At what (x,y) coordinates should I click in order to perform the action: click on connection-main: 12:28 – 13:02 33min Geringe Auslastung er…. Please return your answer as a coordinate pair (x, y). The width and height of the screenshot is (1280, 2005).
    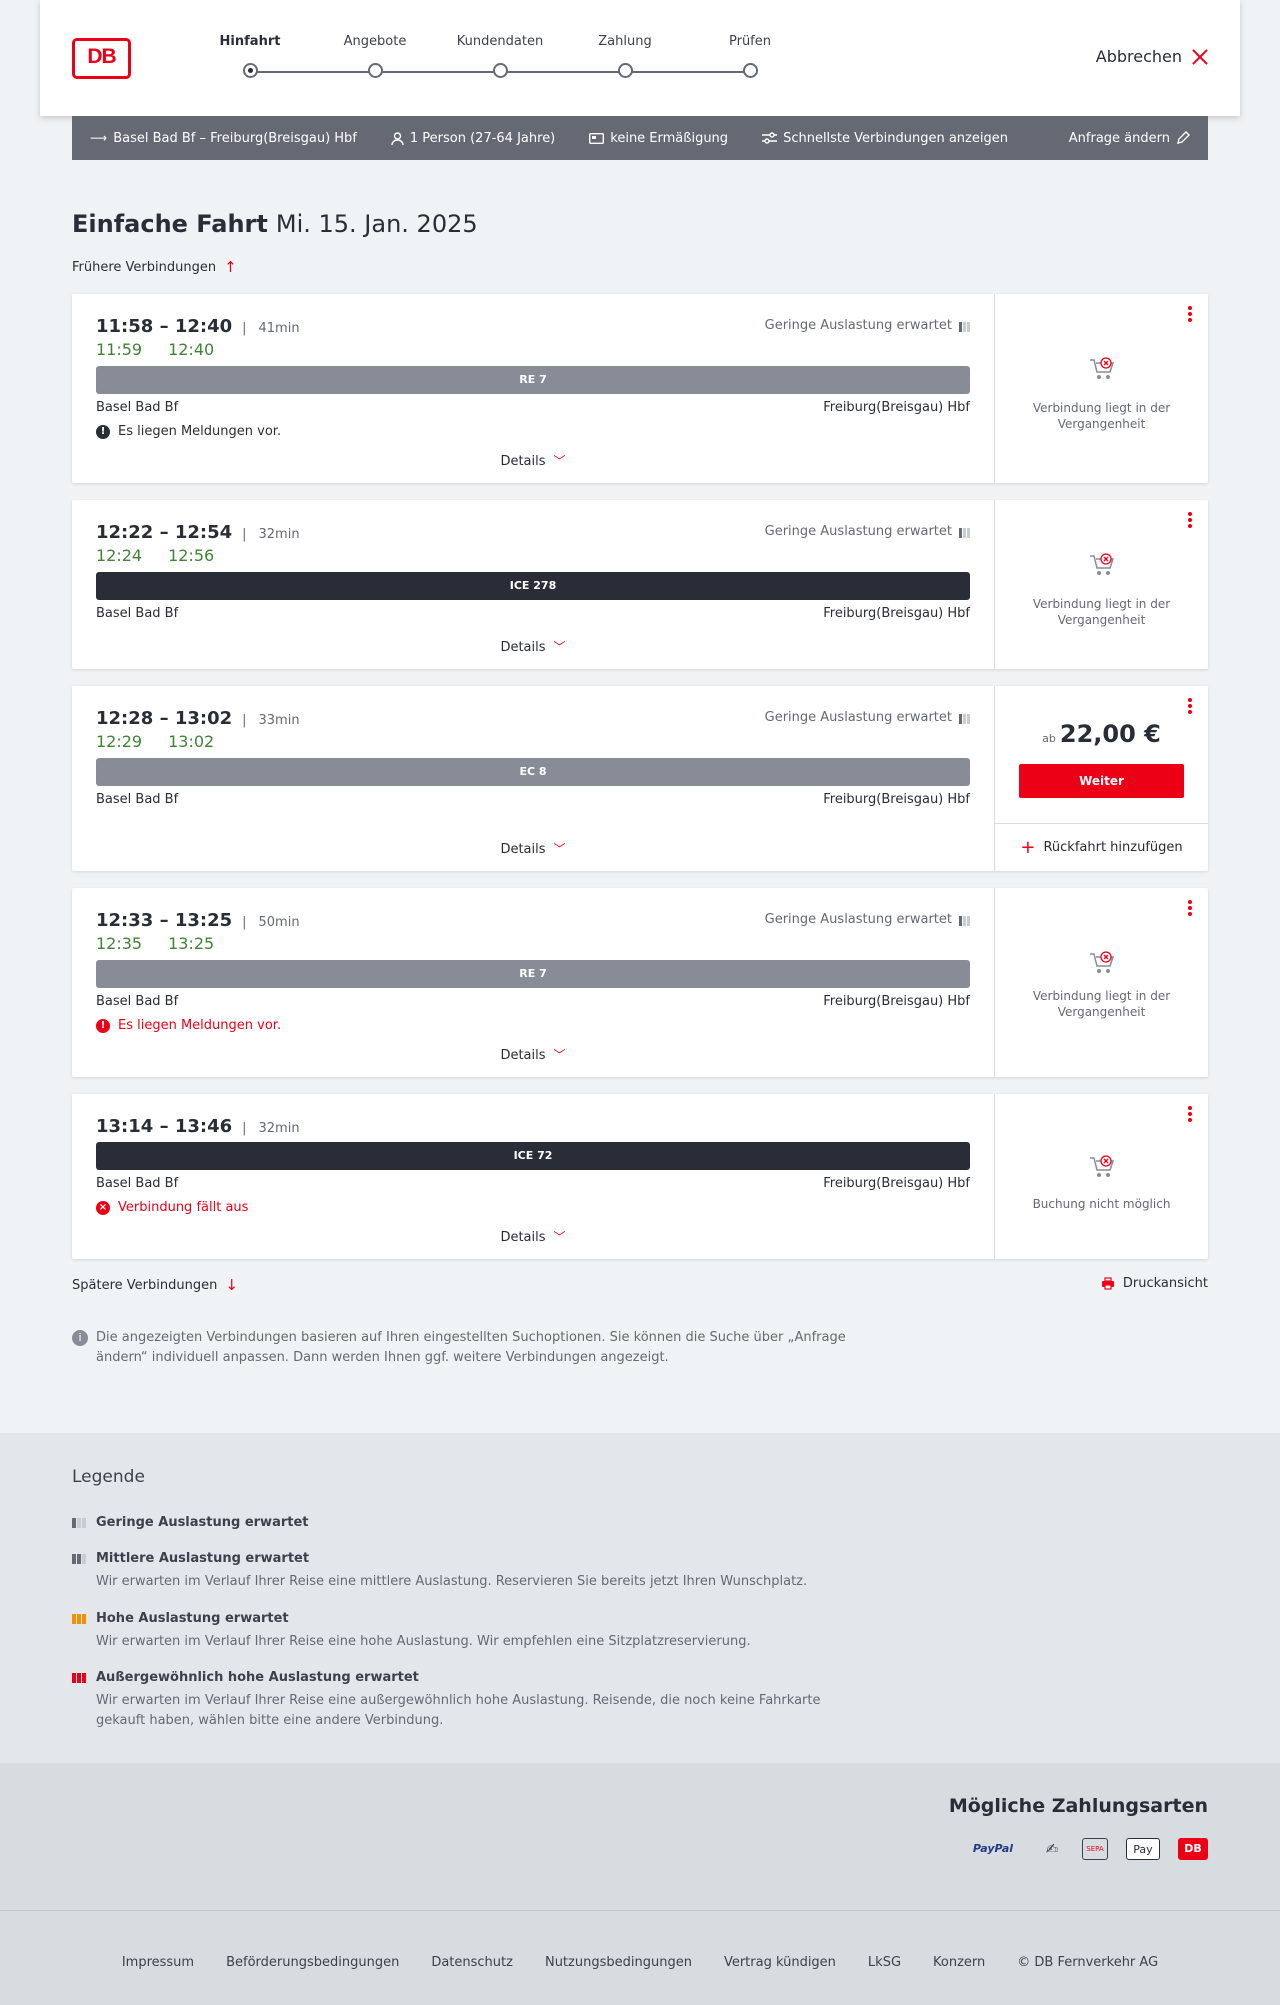
    Looking at the image, I should click on (533, 778).